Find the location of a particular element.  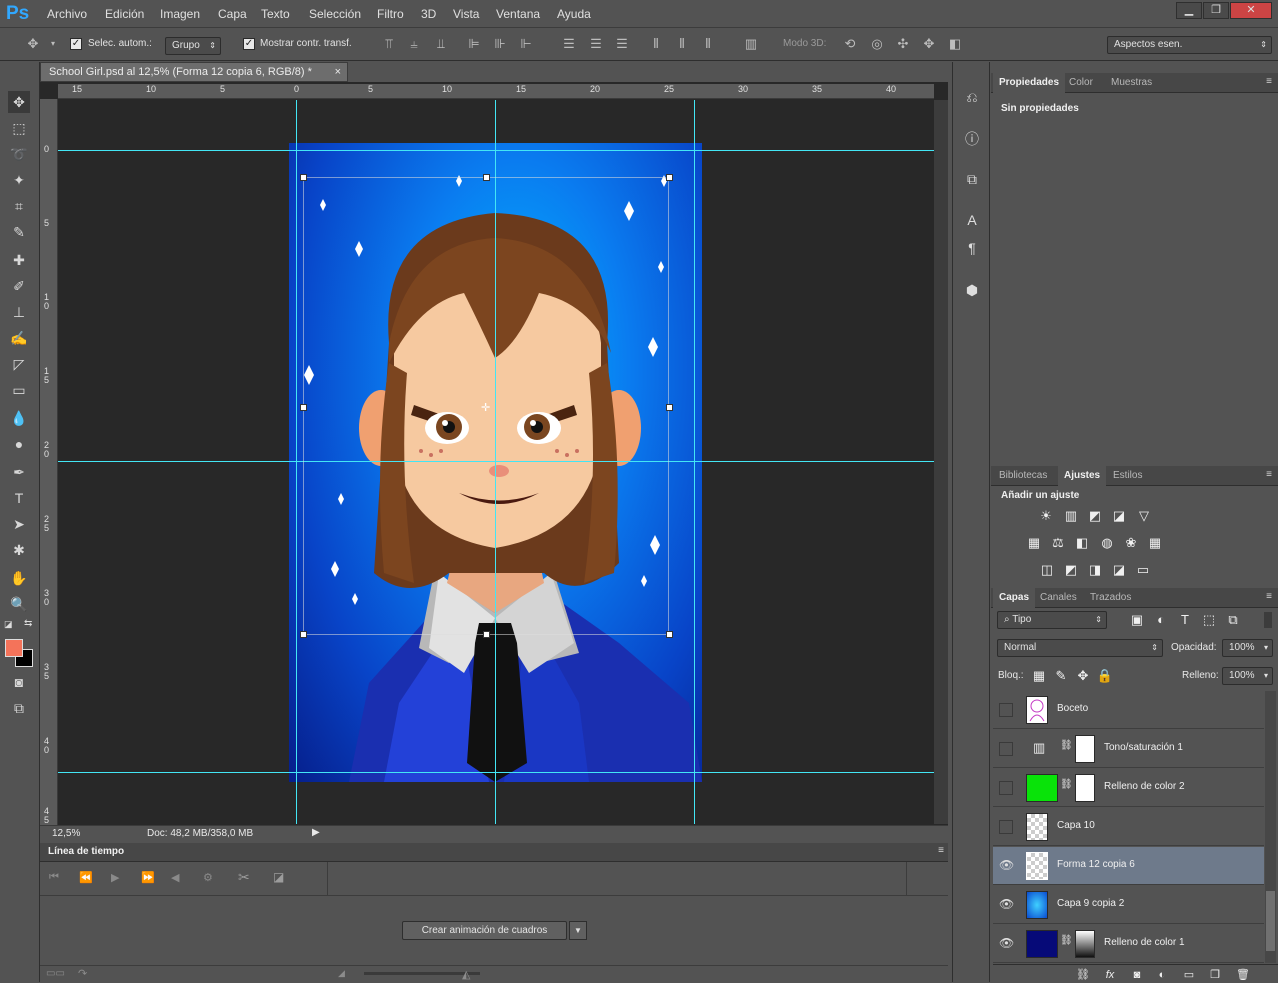

split-scissors-icon: ✂ is located at coordinates (244, 877).